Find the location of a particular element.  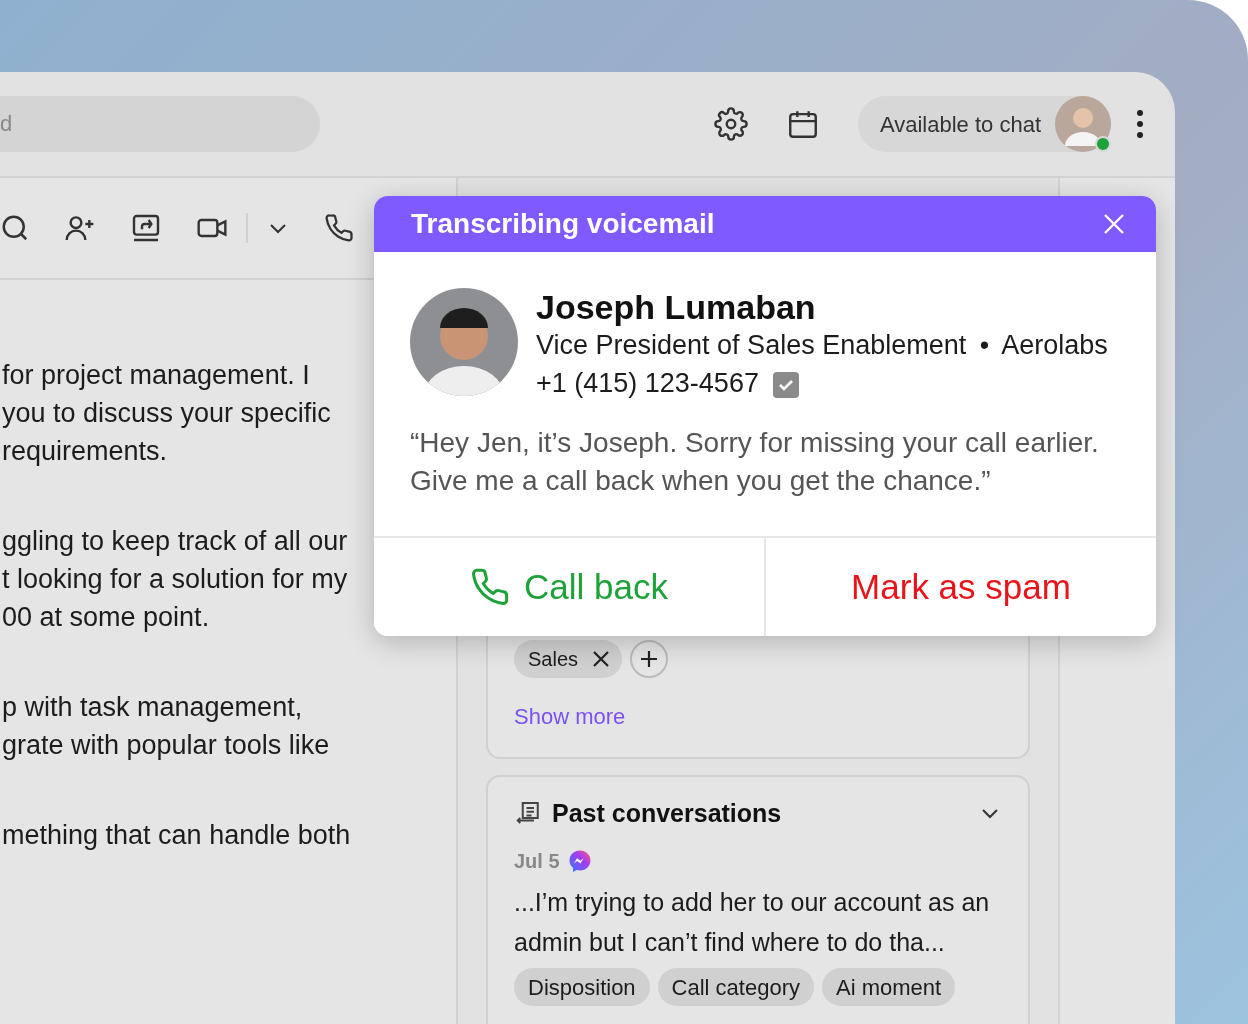

add-tag-button is located at coordinates (649, 658).